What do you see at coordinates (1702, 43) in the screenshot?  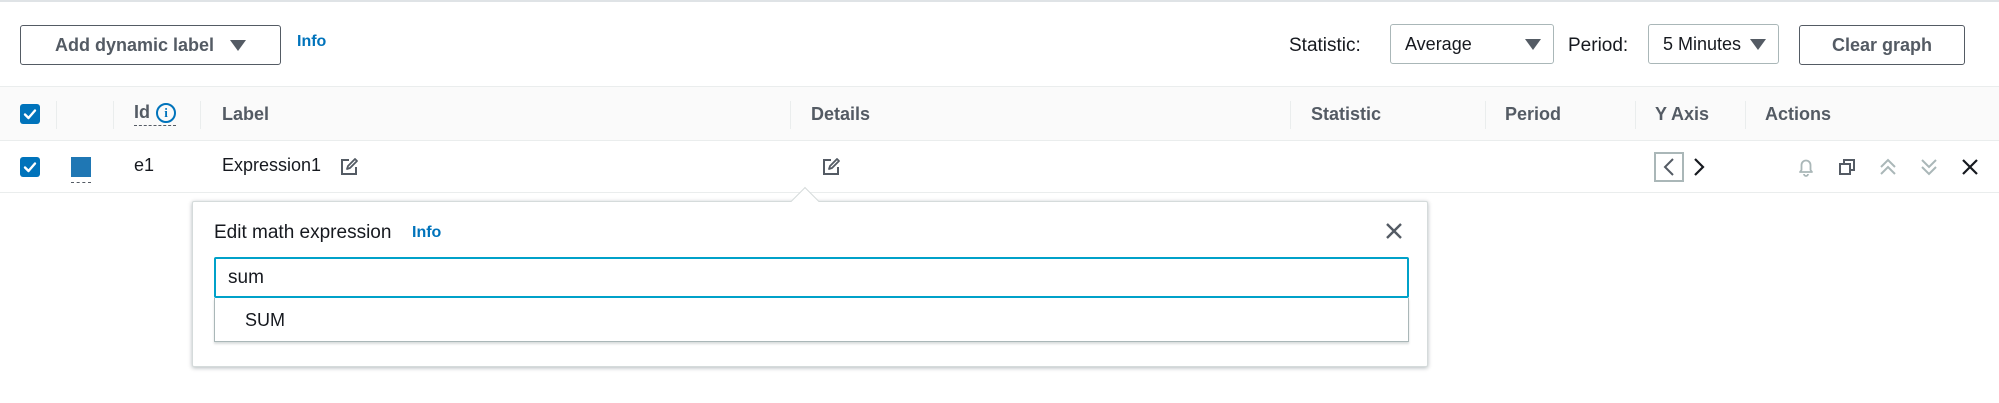 I see `period-select-value: 5 Minutes` at bounding box center [1702, 43].